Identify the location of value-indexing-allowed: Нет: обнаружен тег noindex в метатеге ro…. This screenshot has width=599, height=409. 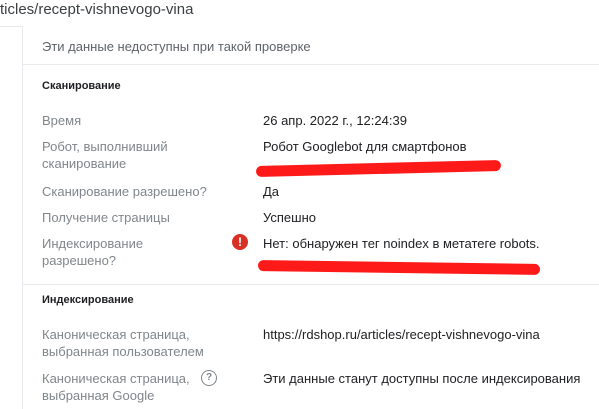
(401, 243).